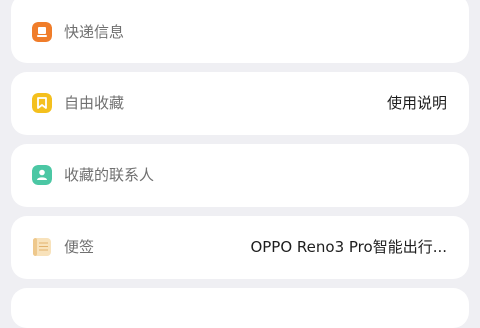 The image size is (480, 328). I want to click on package-icon, so click(42, 32).